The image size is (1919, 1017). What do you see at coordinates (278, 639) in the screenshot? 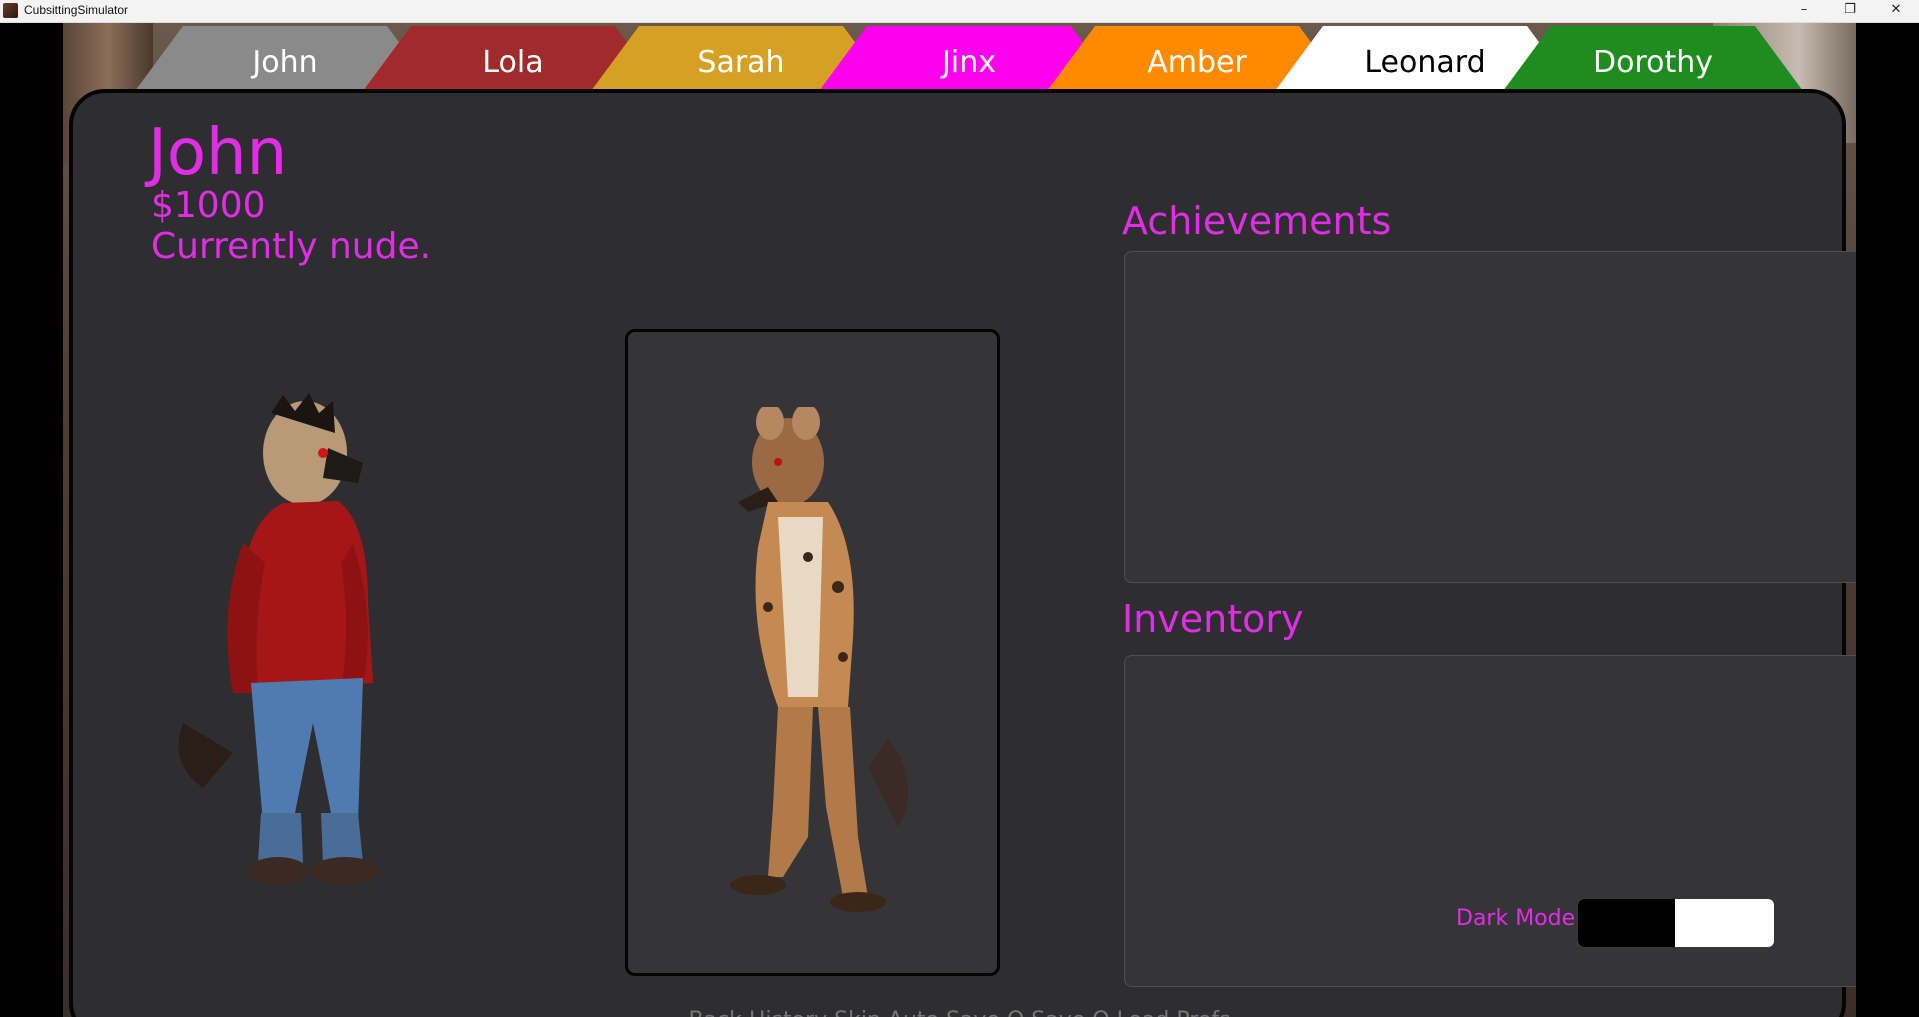
I see `character-figure-clothed` at bounding box center [278, 639].